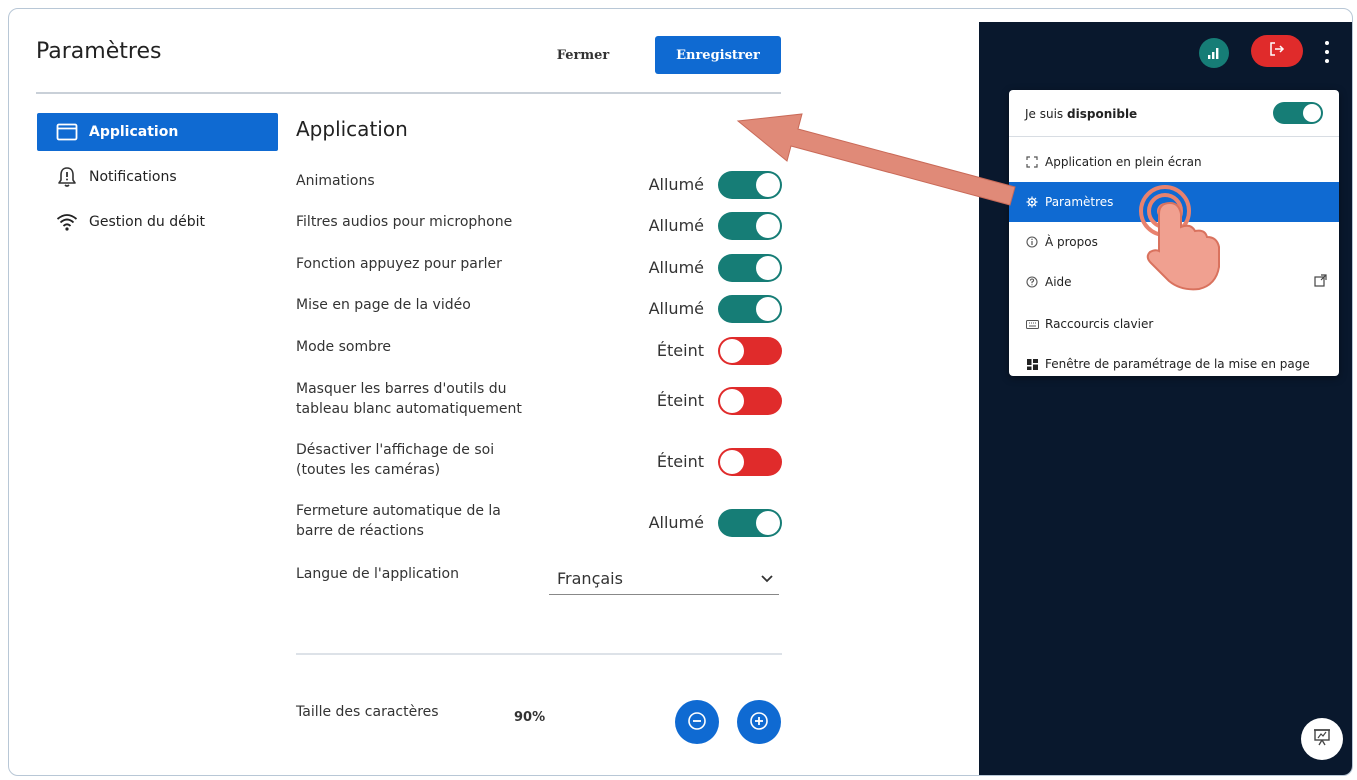  I want to click on setting-row-video-layout: Mise en page de la vidéo Allumé, so click(539, 309).